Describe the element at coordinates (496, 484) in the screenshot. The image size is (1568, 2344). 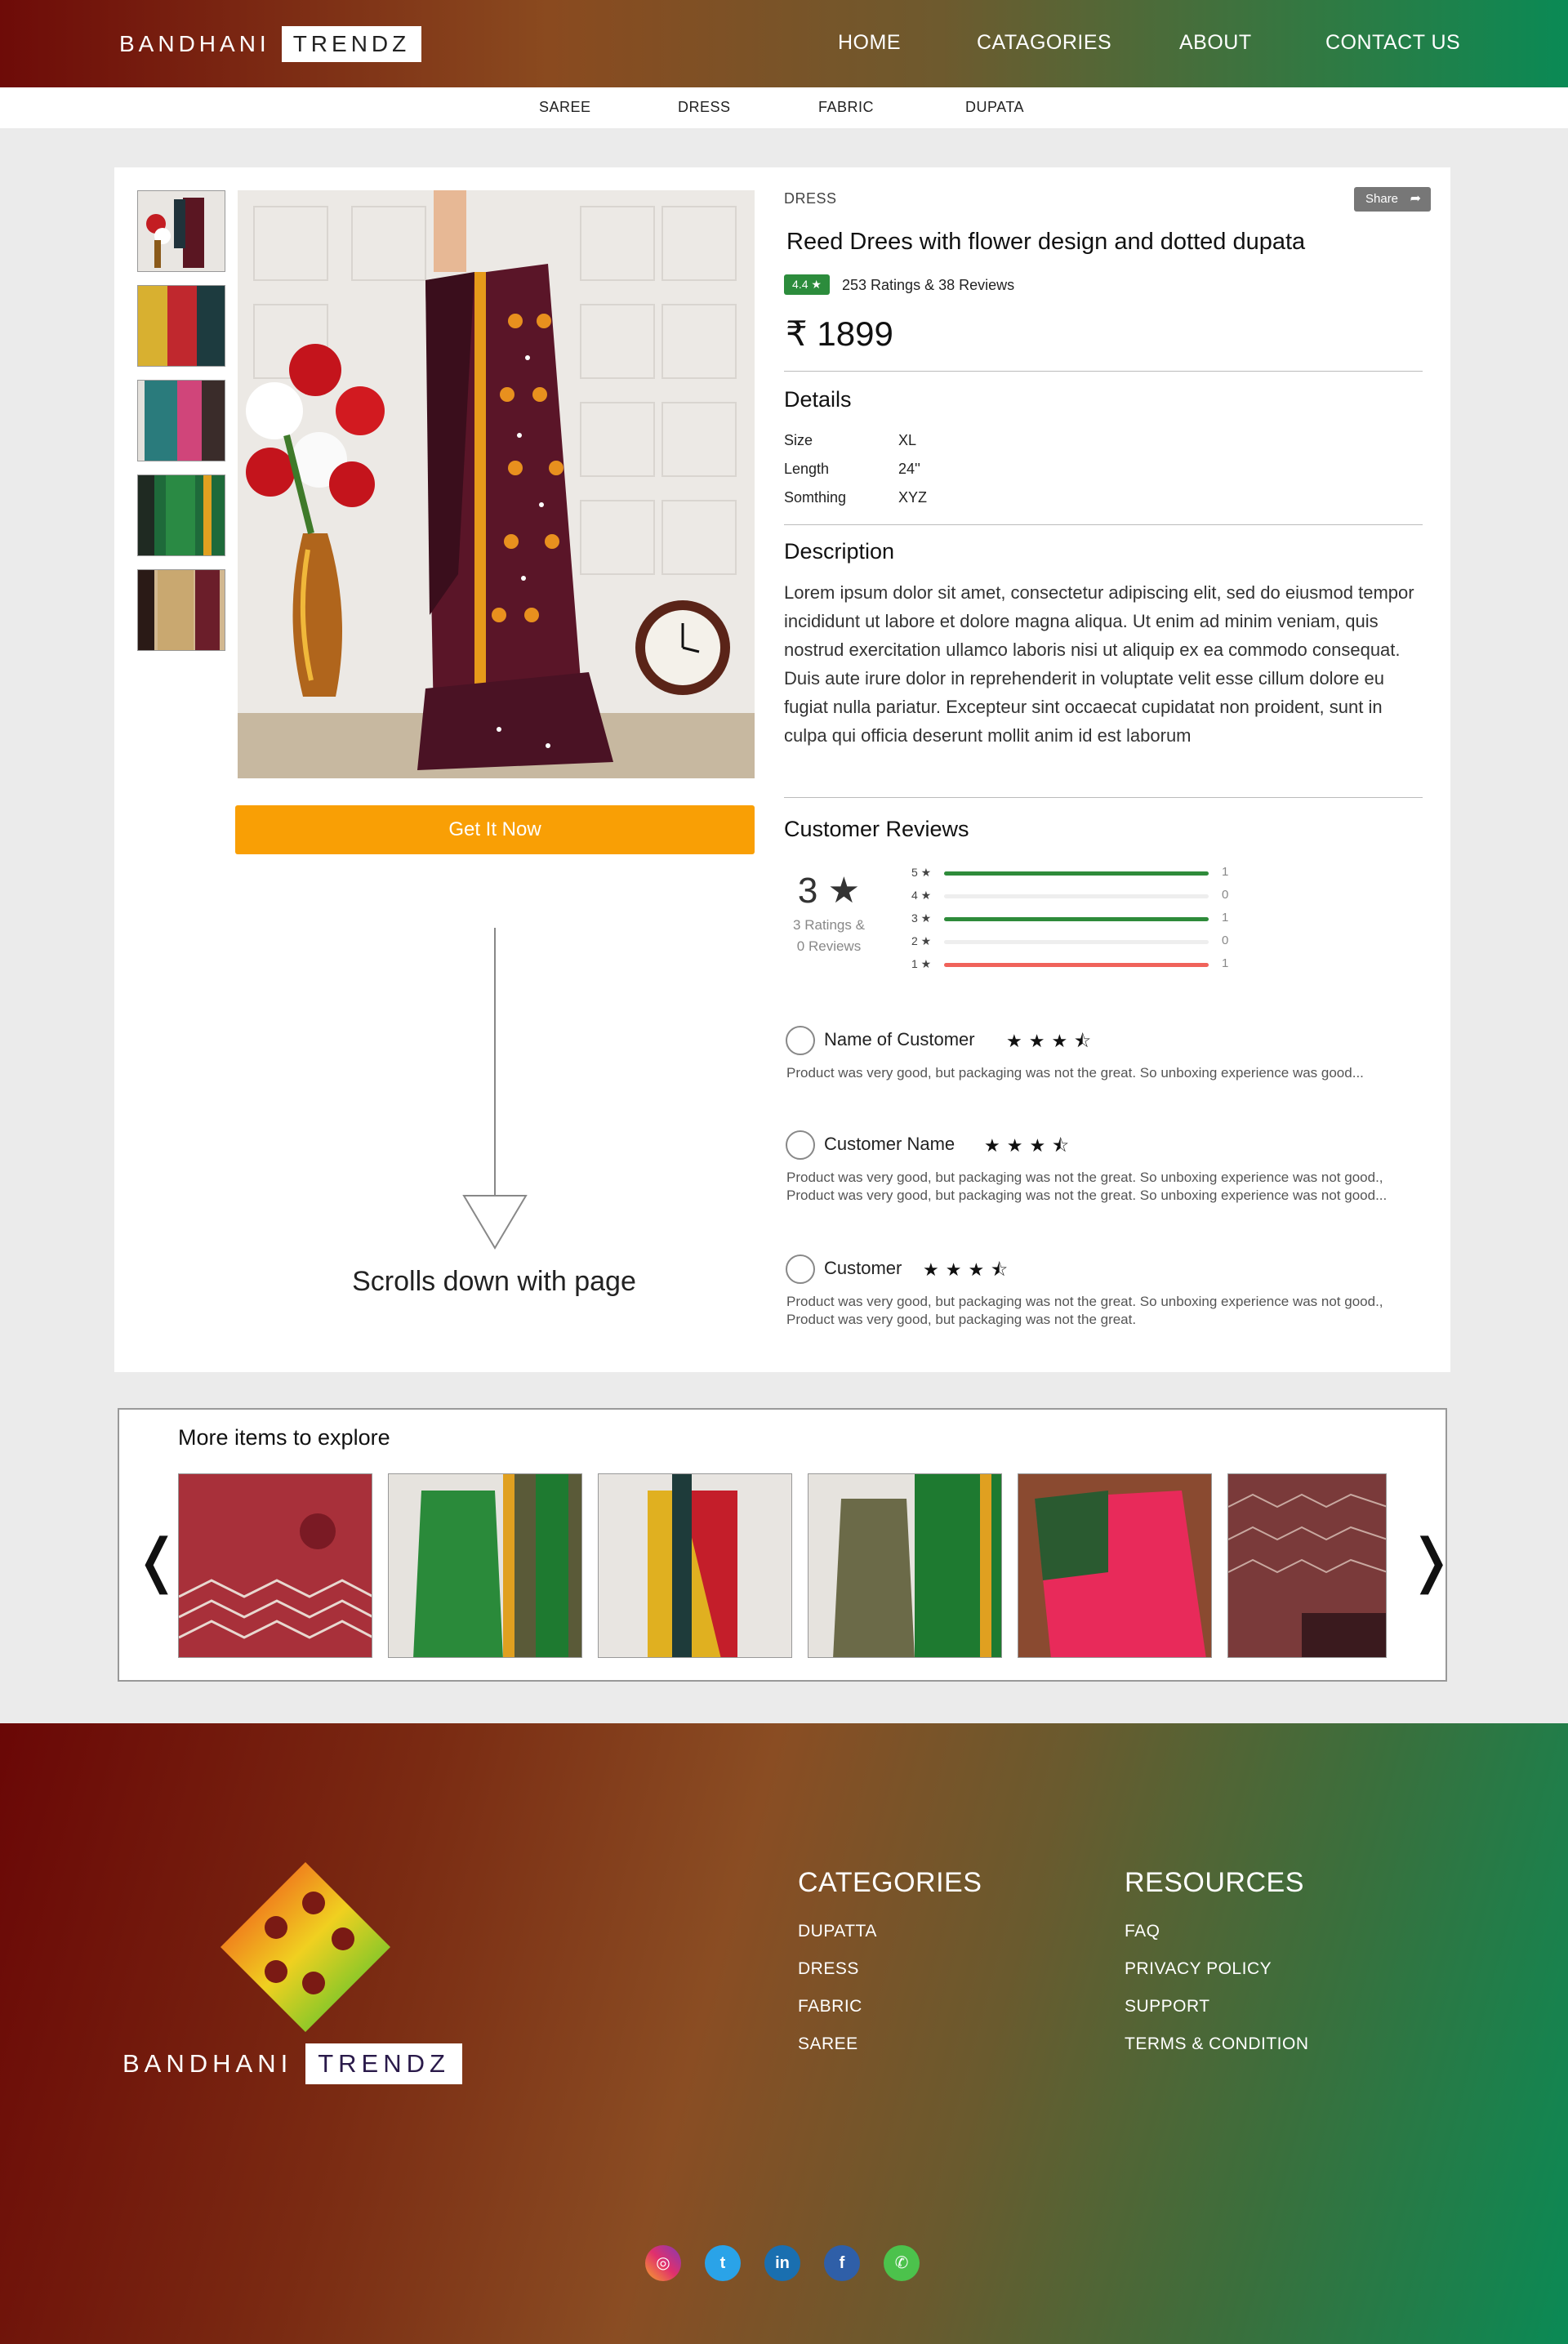
I see `product-main-image` at that location.